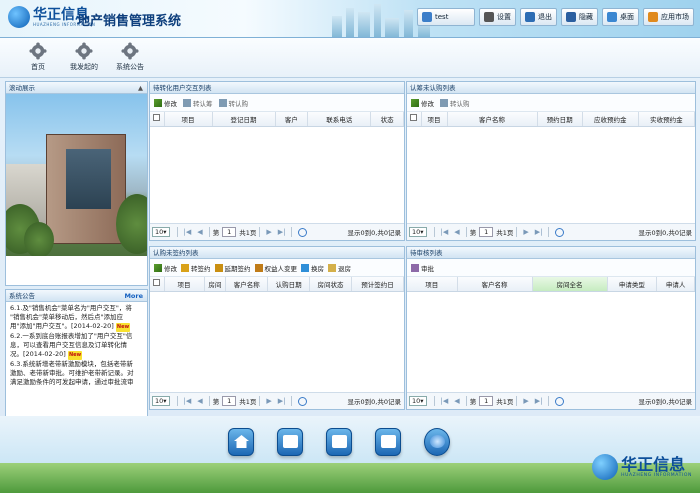 This screenshot has height=493, width=700. What do you see at coordinates (289, 284) in the screenshot?
I see `column-header: 认购日期` at bounding box center [289, 284].